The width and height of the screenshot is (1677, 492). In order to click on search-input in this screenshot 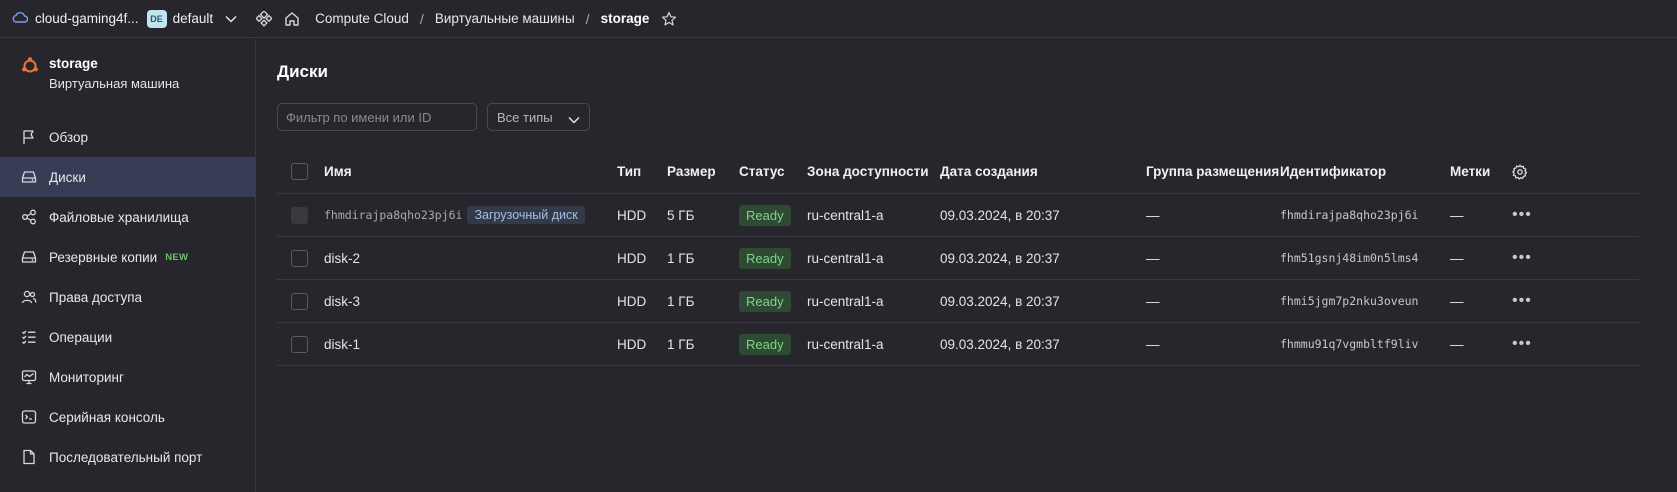, I will do `click(377, 117)`.